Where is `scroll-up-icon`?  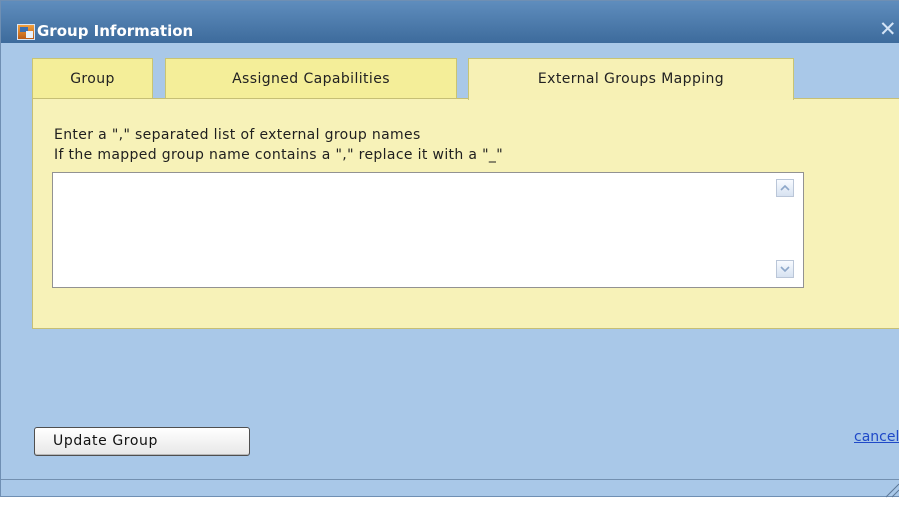
scroll-up-icon is located at coordinates (785, 187).